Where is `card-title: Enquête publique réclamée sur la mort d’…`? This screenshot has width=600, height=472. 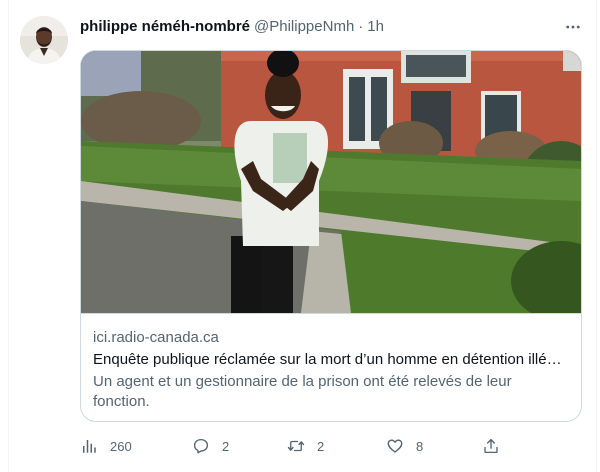
card-title: Enquête publique réclamée sur la mort d’… is located at coordinates (327, 359).